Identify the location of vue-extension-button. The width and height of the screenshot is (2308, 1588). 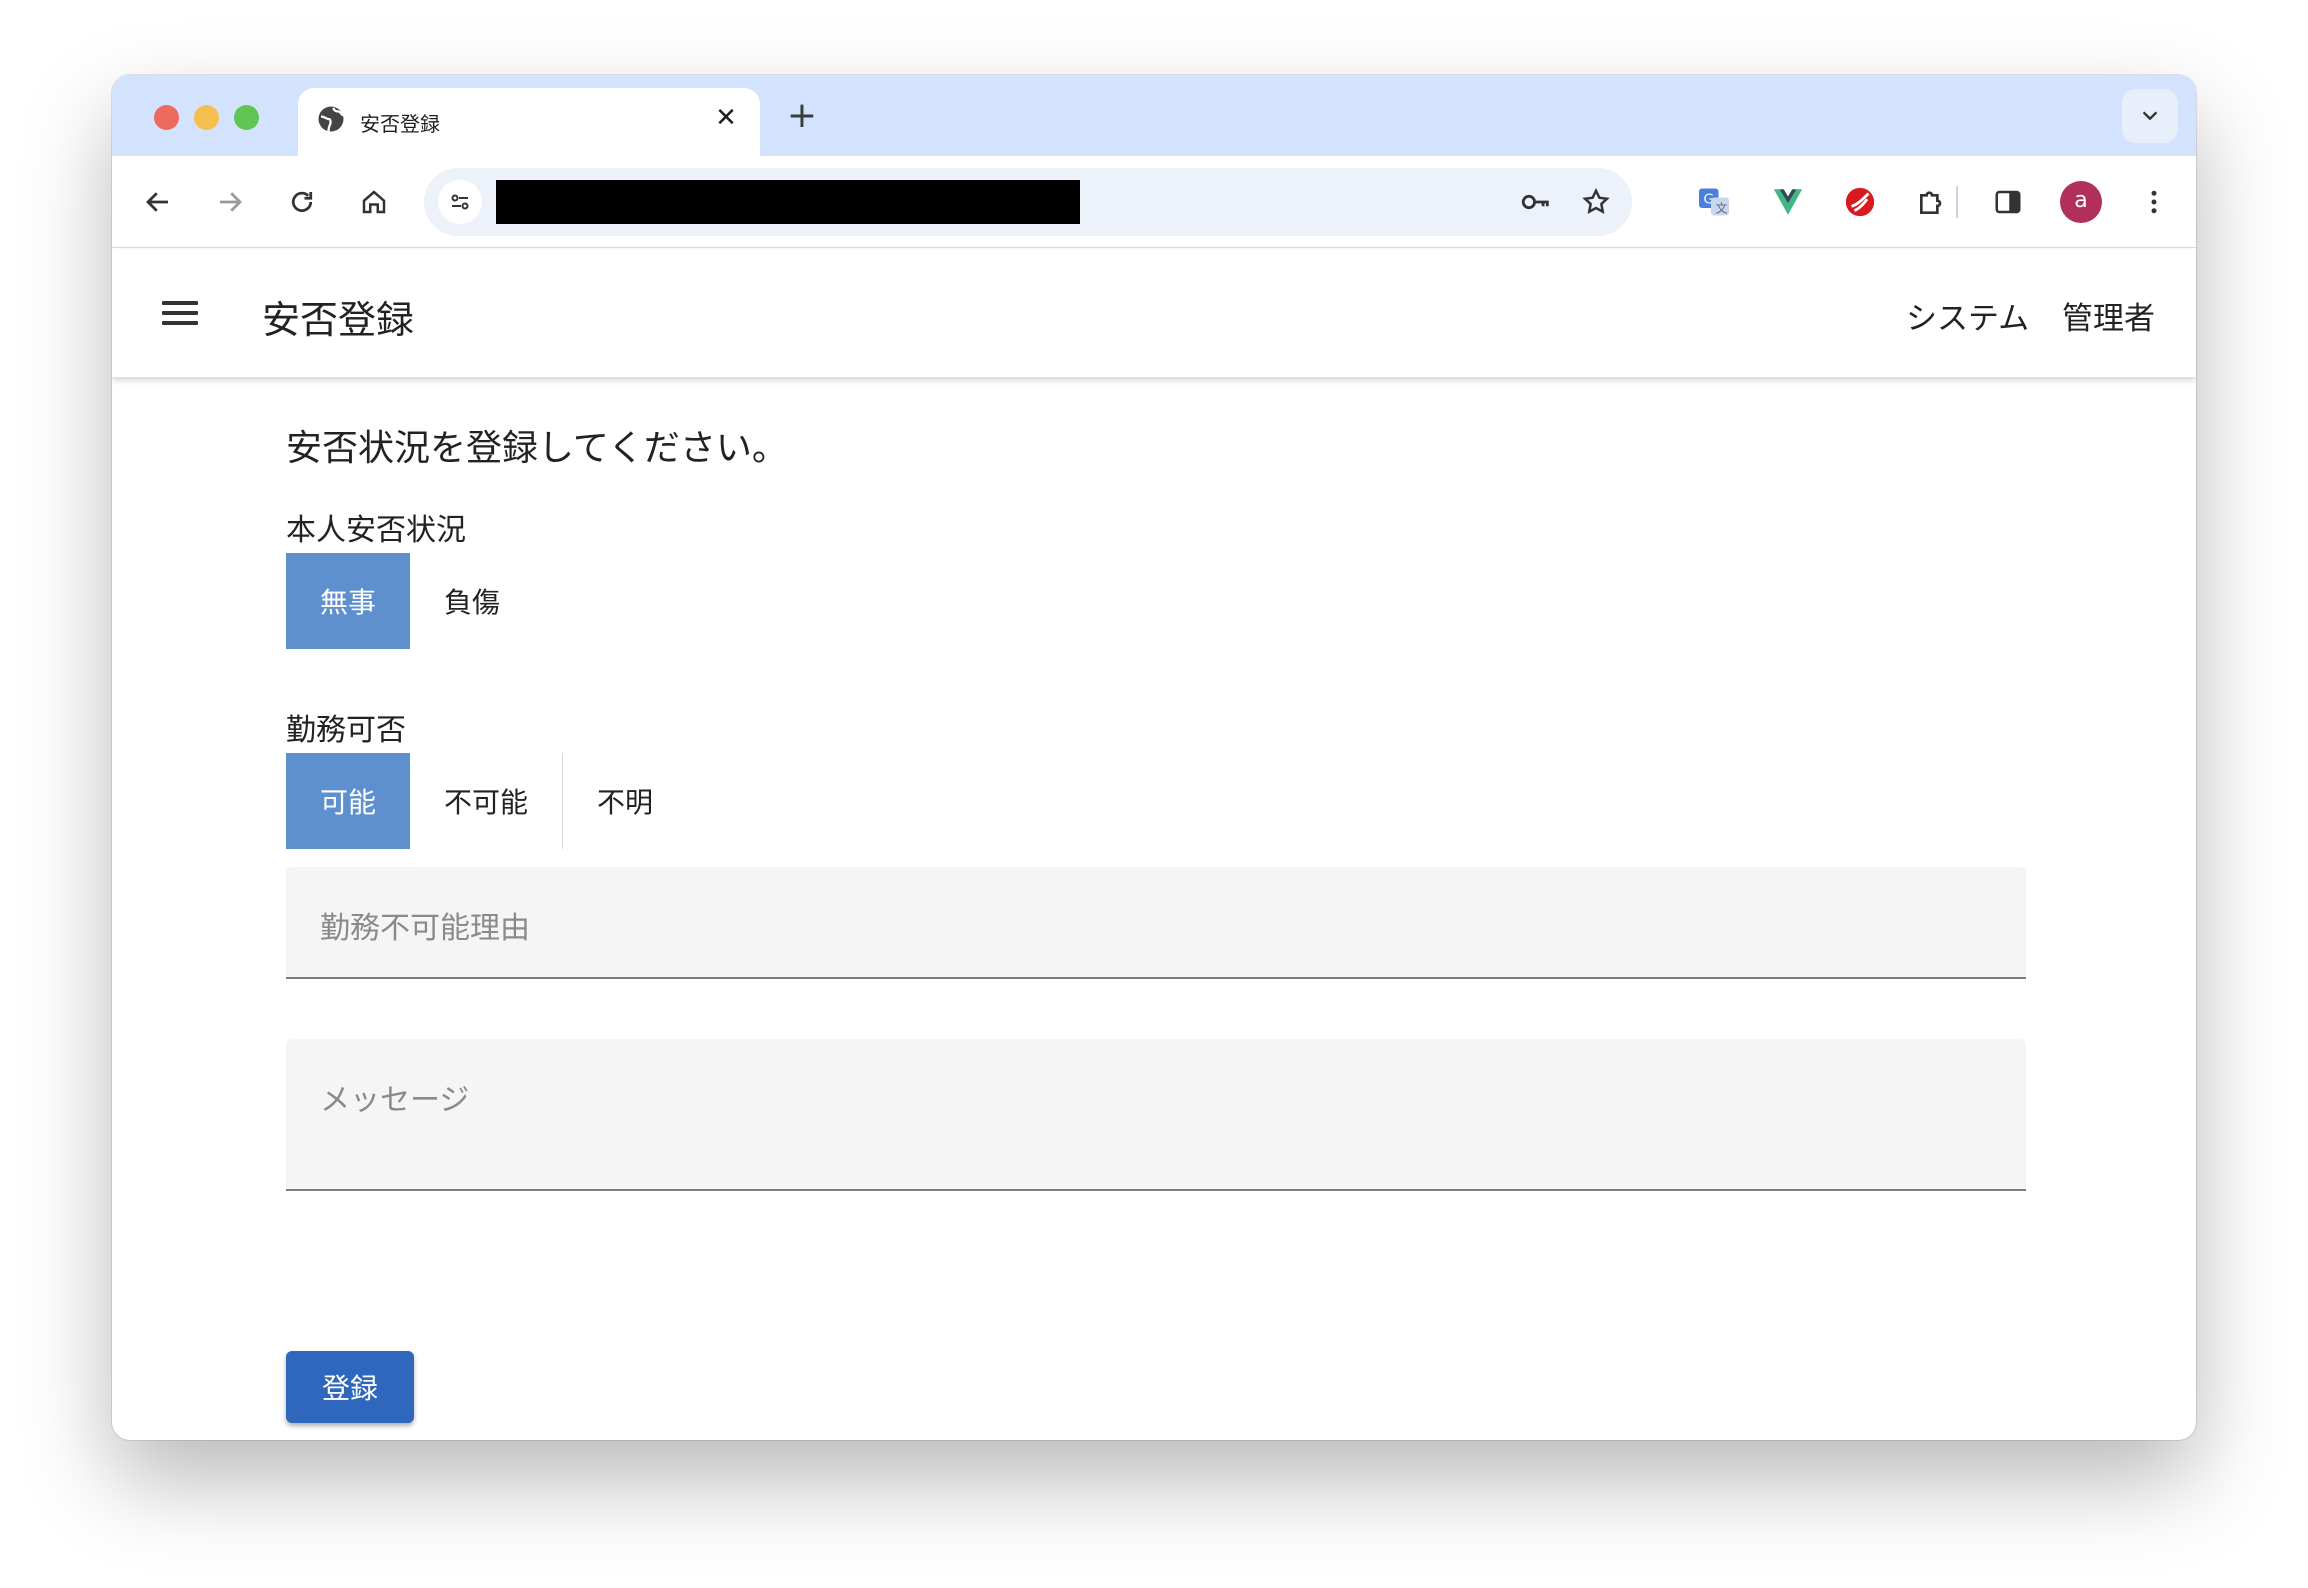
(1788, 202).